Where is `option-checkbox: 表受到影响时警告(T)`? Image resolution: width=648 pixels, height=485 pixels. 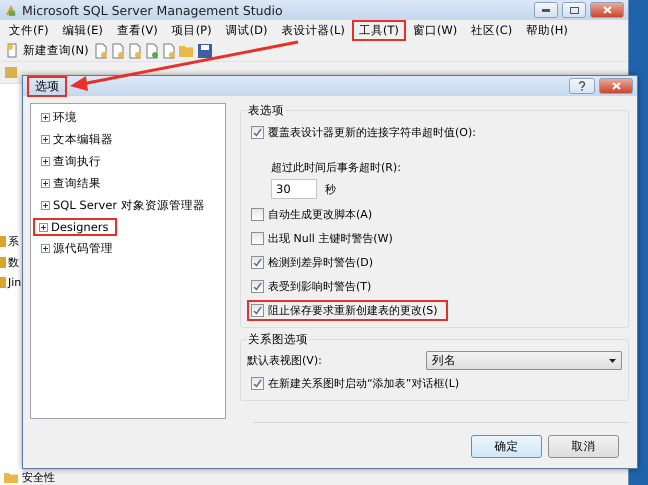
option-checkbox: 表受到影响时警告(T) is located at coordinates (314, 286).